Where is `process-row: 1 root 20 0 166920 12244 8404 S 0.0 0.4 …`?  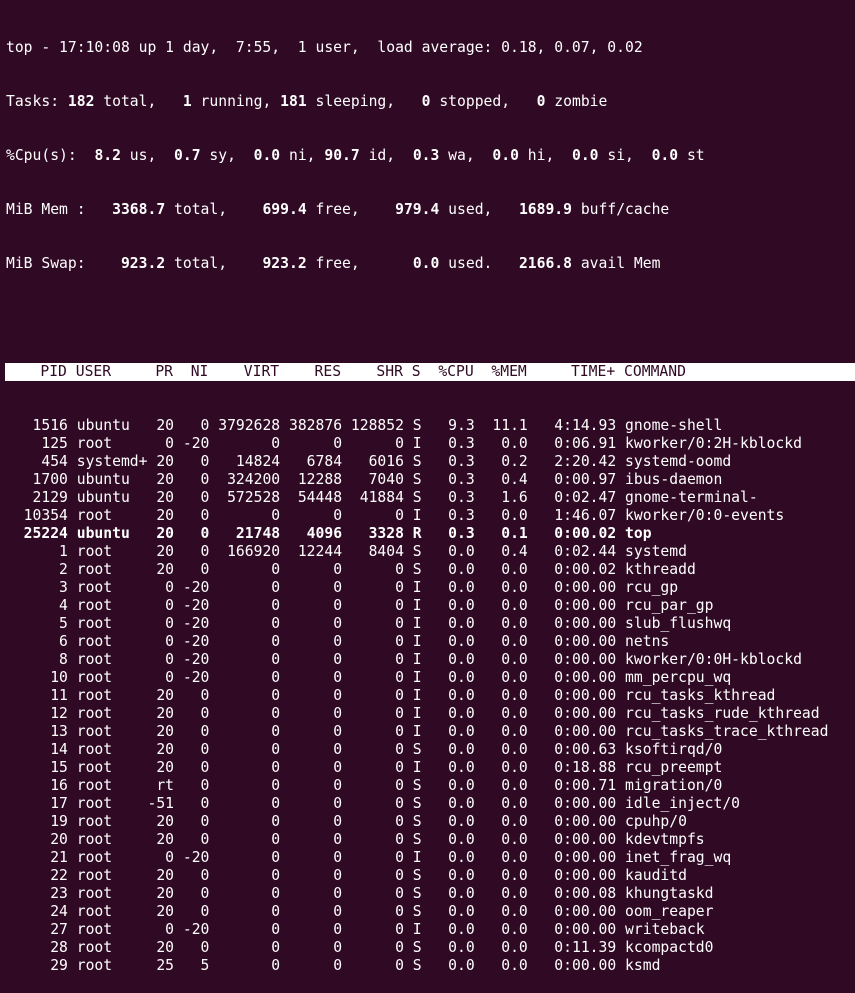
process-row: 1 root 20 0 166920 12244 8404 S 0.0 0.4 … is located at coordinates (430, 552).